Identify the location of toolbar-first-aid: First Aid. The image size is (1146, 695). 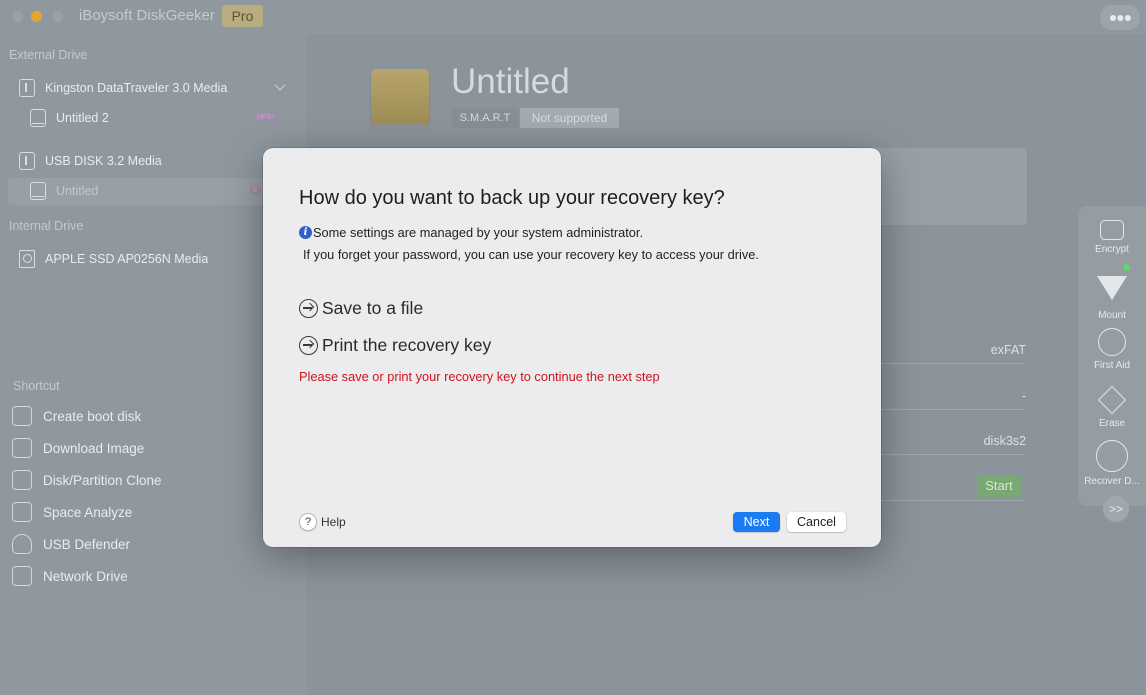
(1112, 349).